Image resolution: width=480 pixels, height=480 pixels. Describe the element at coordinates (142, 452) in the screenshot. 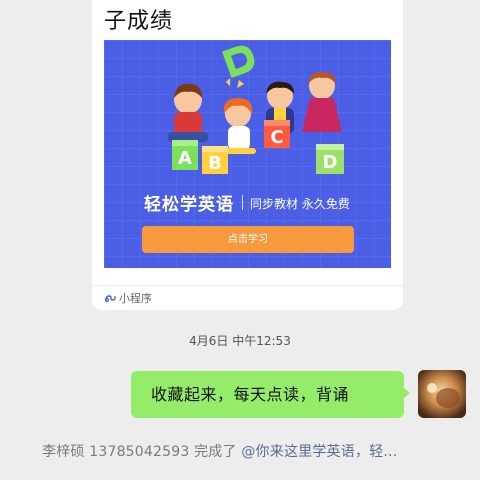

I see `notice-text: 李梓硕 13785042593 完成了` at that location.